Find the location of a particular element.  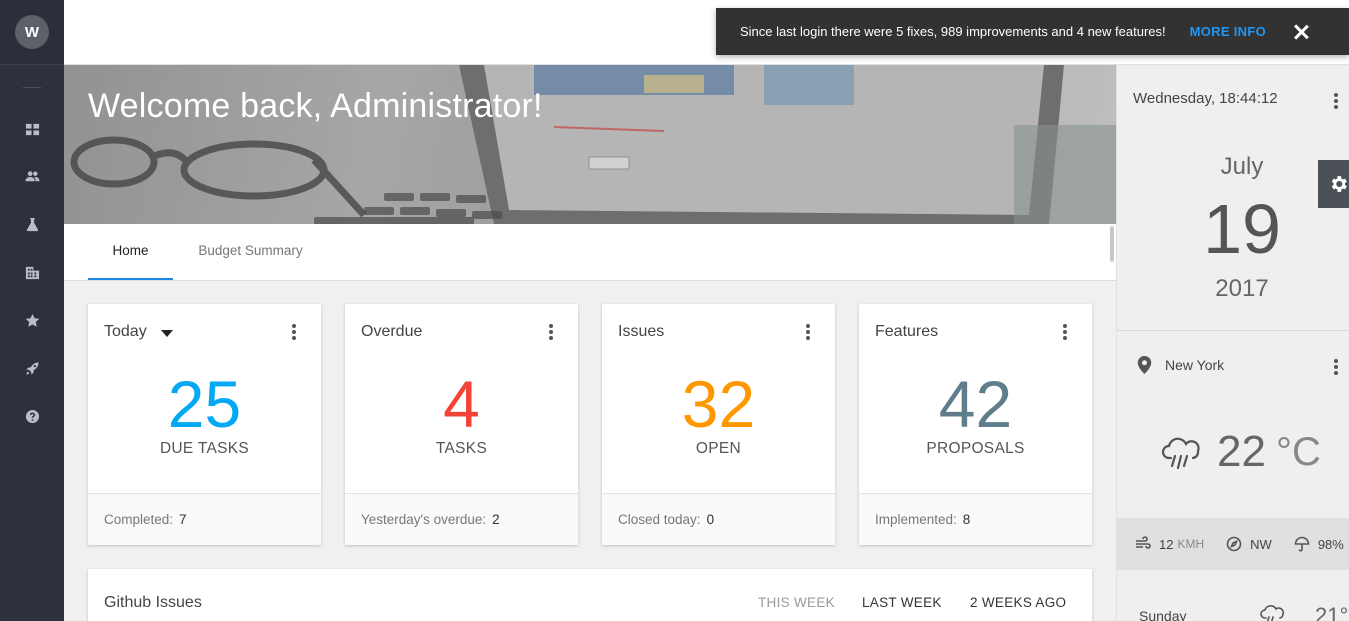

footer-label: Completed: is located at coordinates (139, 519).